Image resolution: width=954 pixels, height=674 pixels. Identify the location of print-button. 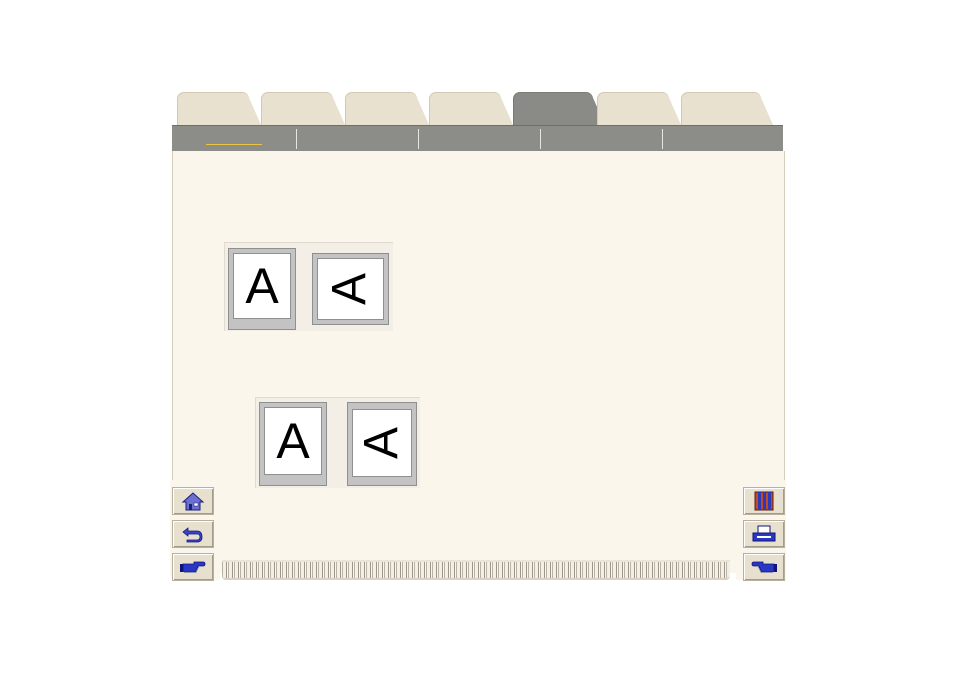
(764, 534).